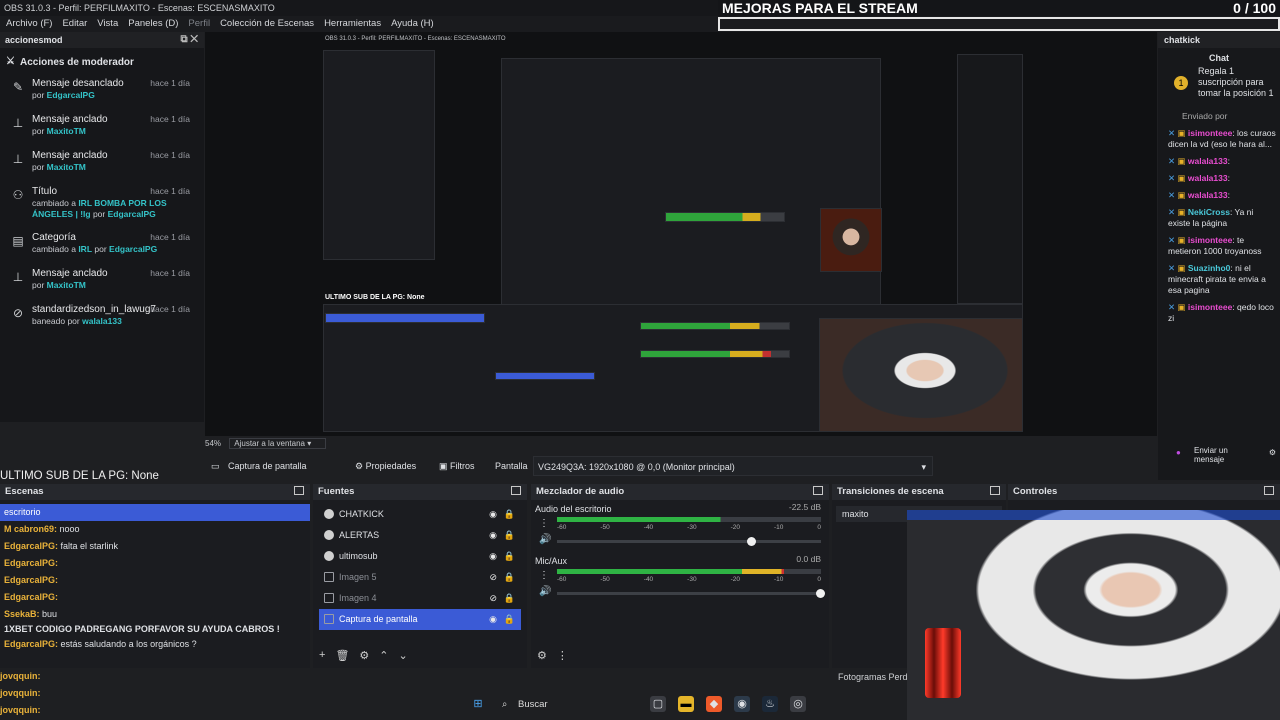 The image size is (1280, 720). I want to click on brave-icon: ◆, so click(714, 704).